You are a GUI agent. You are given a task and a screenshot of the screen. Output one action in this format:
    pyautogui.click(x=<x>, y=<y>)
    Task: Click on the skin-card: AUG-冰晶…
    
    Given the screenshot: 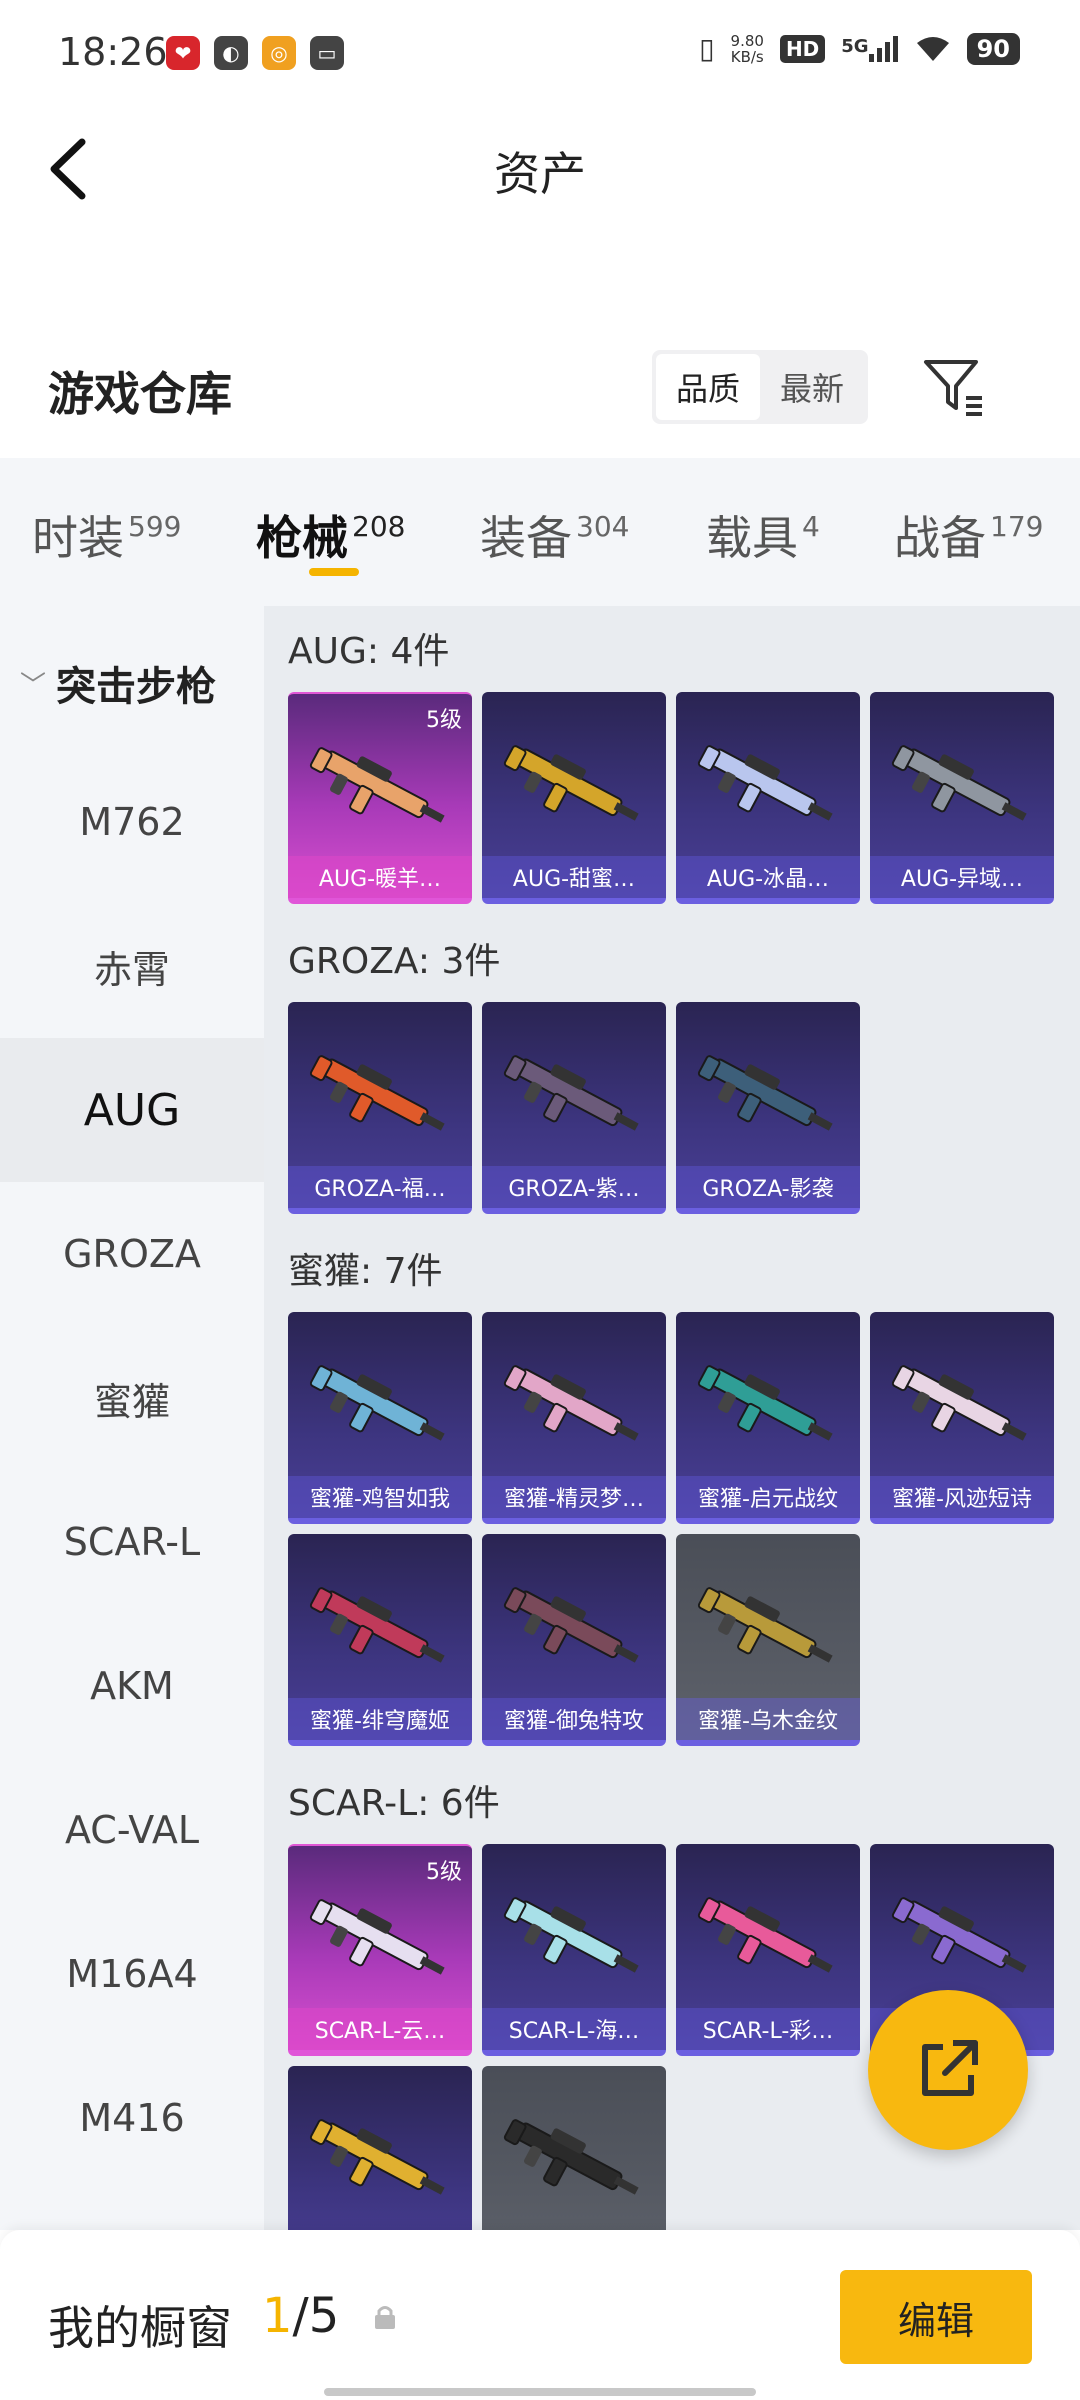 What is the action you would take?
    pyautogui.click(x=768, y=798)
    